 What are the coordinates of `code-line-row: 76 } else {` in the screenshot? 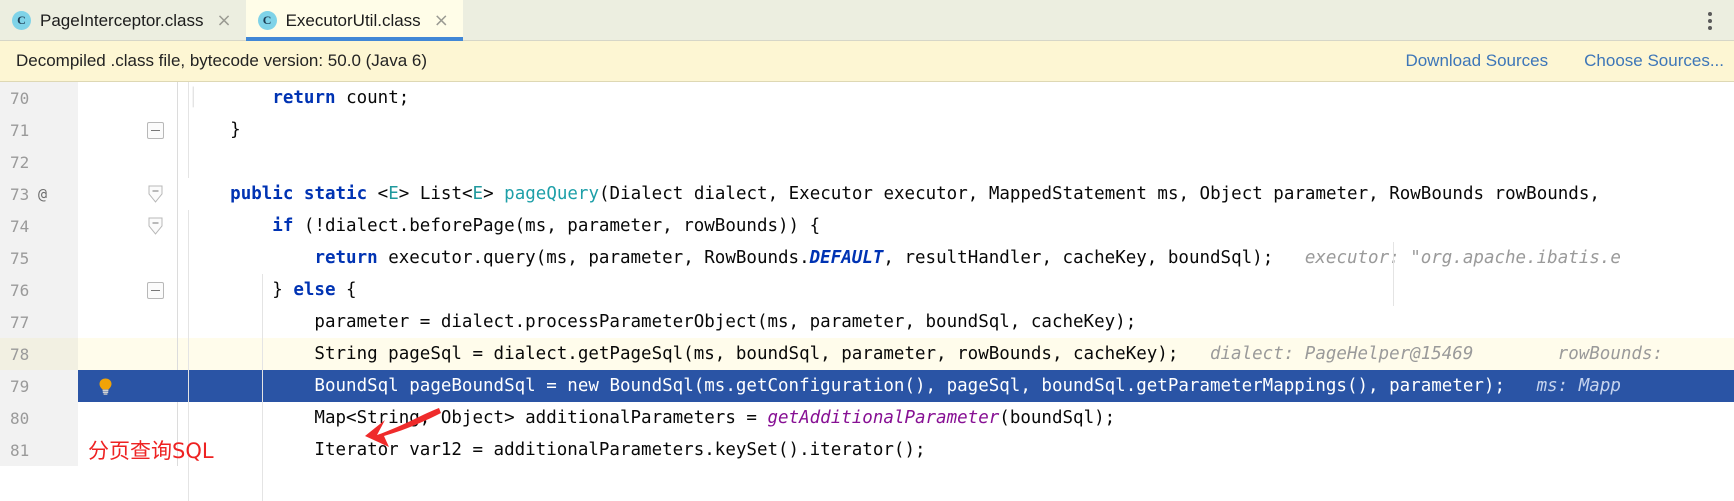 It's located at (867, 290).